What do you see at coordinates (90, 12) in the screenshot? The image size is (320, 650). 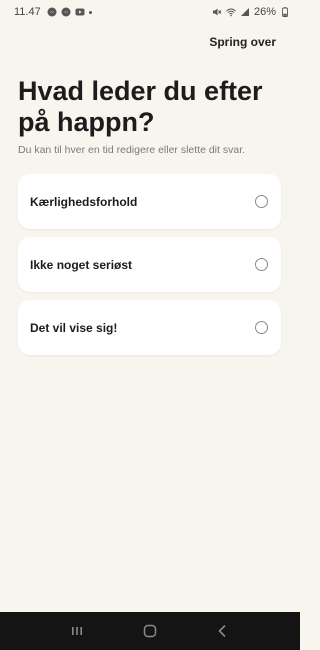 I see `notification-dot` at bounding box center [90, 12].